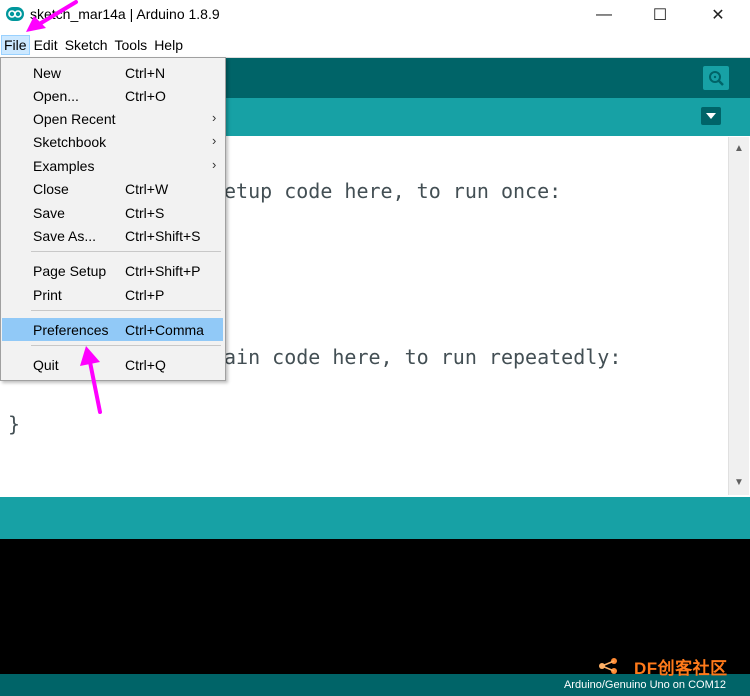 The width and height of the screenshot is (750, 696). What do you see at coordinates (14, 424) in the screenshot?
I see `code-line: }` at bounding box center [14, 424].